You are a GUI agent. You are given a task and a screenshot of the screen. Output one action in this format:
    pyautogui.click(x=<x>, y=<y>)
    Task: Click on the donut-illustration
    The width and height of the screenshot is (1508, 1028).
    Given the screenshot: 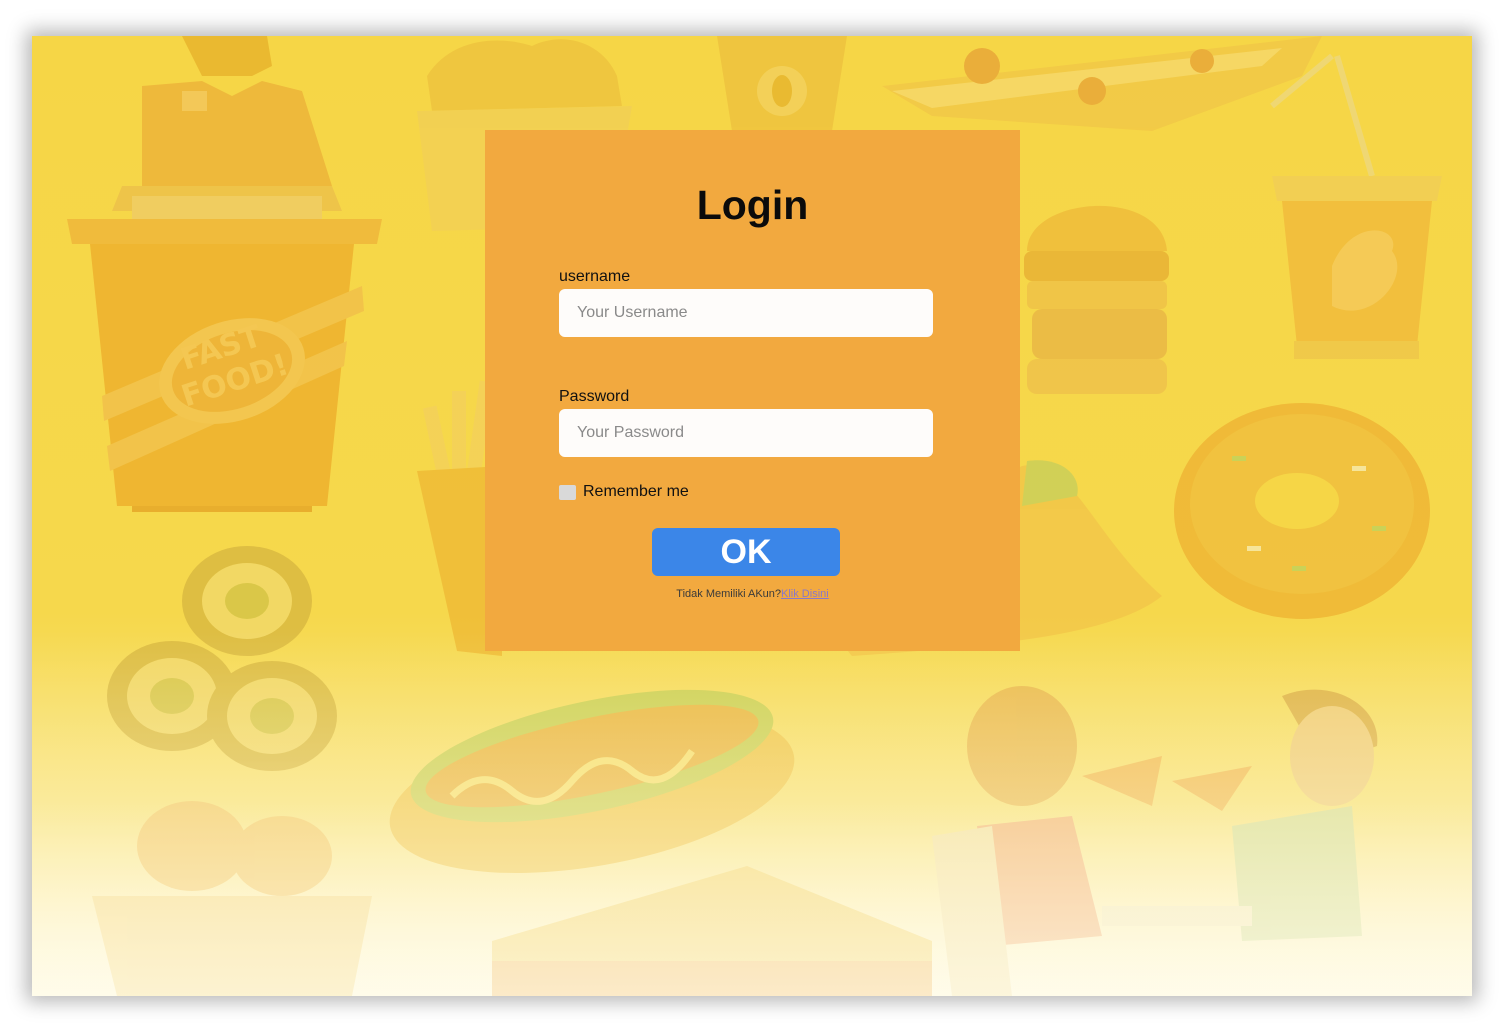 What is the action you would take?
    pyautogui.click(x=1302, y=511)
    